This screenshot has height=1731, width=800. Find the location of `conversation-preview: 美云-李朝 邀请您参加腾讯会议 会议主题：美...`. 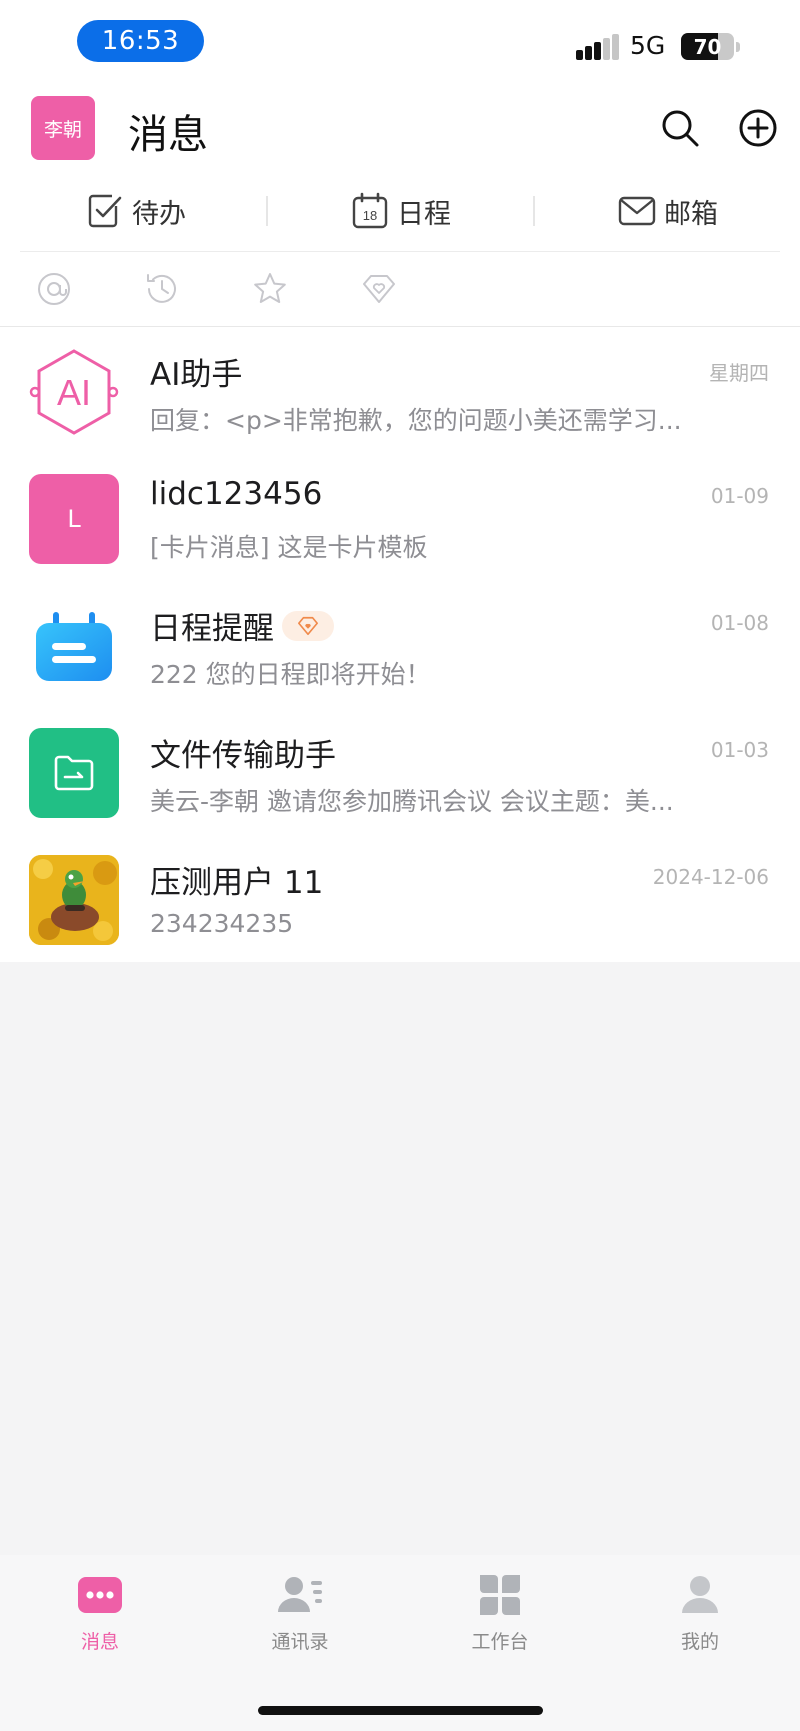

conversation-preview: 美云-李朝 邀请您参加腾讯会议 会议主题：美... is located at coordinates (412, 801).